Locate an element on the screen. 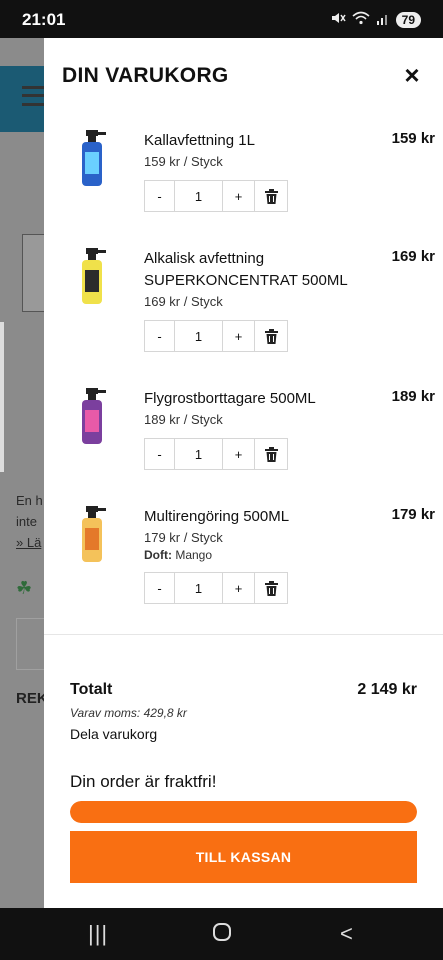 The width and height of the screenshot is (443, 960). total-value: 2 149 kr is located at coordinates (387, 689).